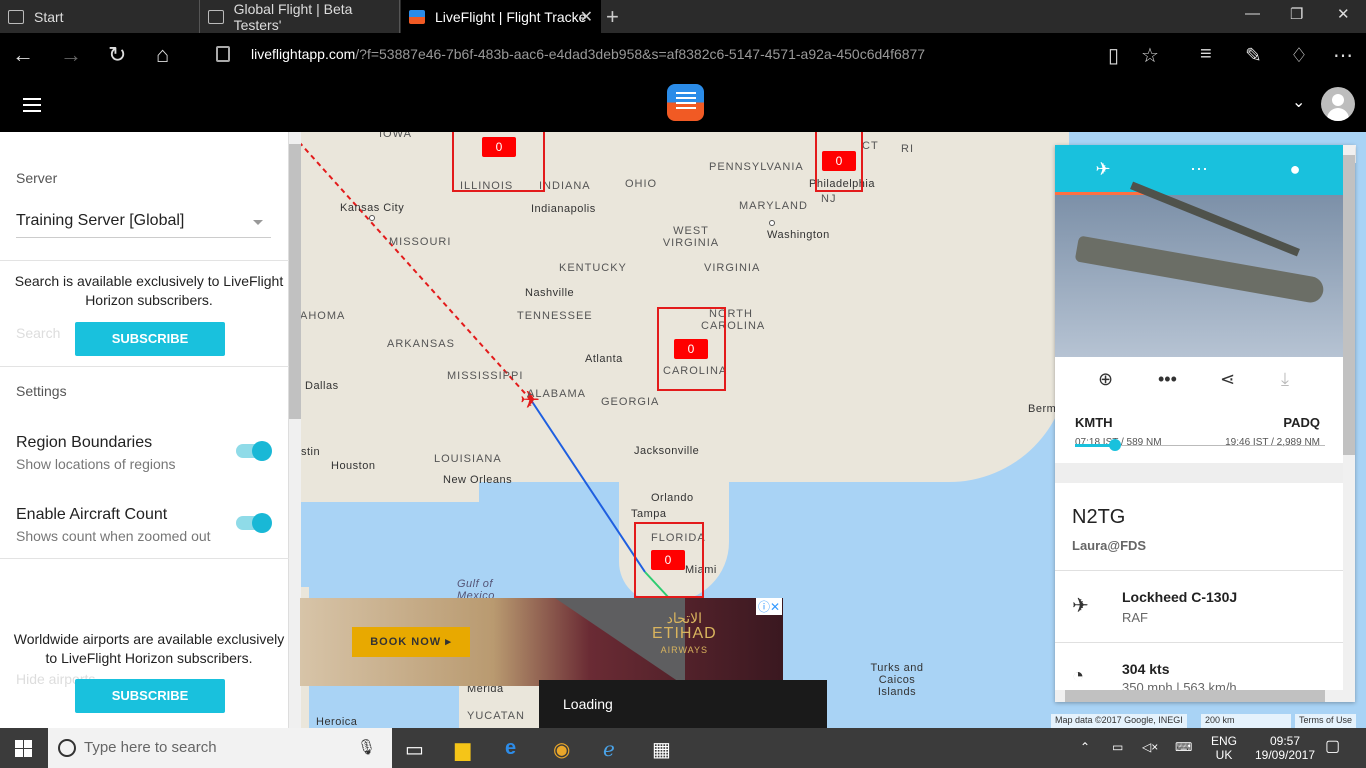  What do you see at coordinates (907, 149) in the screenshot?
I see `map-label: RI` at bounding box center [907, 149].